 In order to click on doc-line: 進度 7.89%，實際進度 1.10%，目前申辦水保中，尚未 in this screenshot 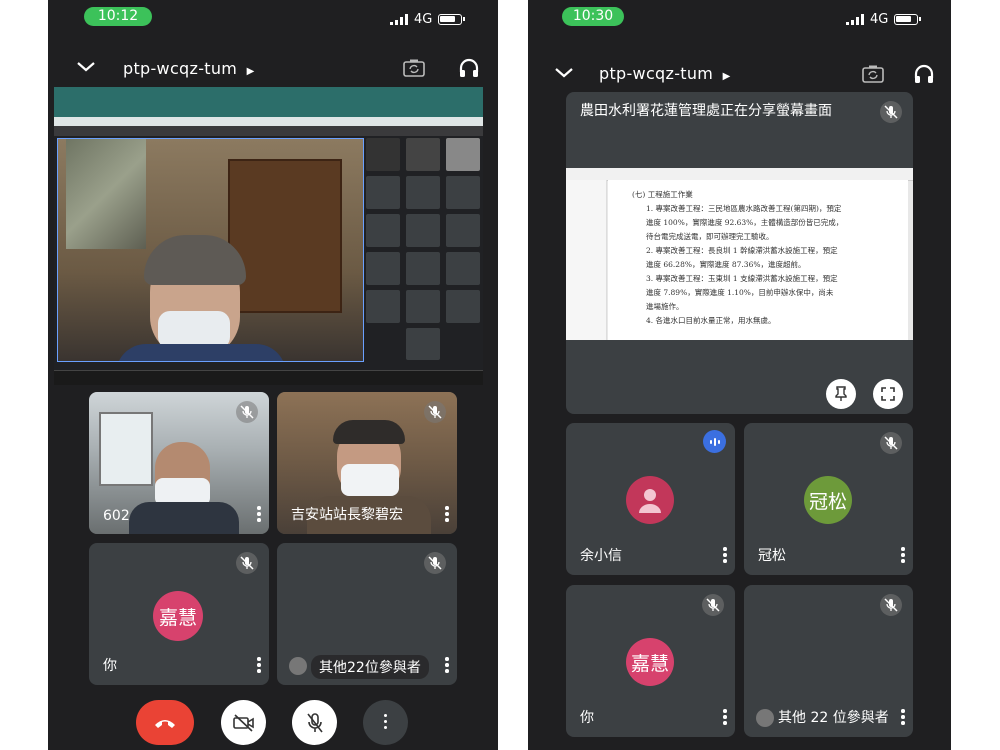, I will do `click(740, 292)`.